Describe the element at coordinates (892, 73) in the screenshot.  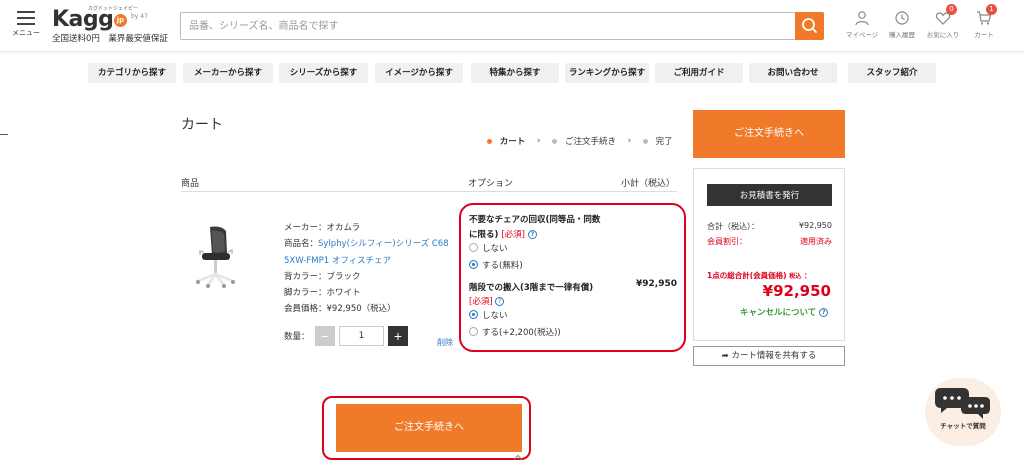
I see `nav-staff: スタッフ紹介` at that location.